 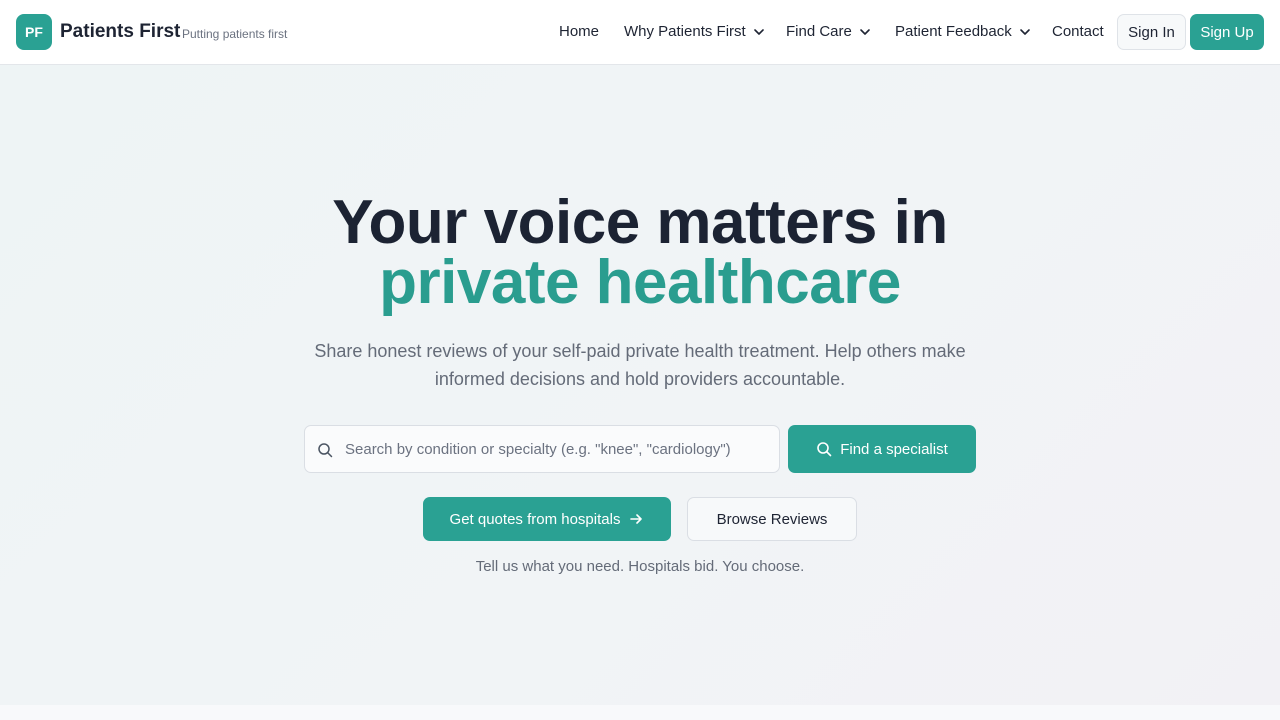 I want to click on nav-patient-feedback: Patient Feedback, so click(x=963, y=32).